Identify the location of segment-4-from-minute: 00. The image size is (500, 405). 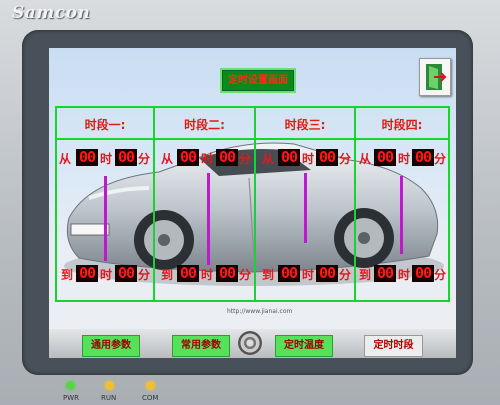
(423, 157).